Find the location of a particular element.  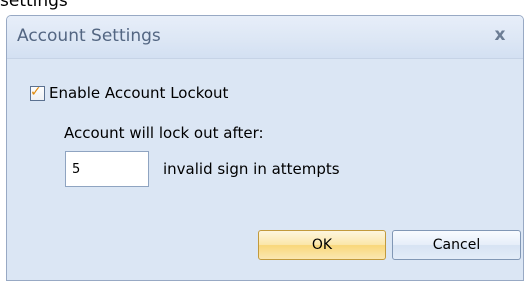

attempts-input is located at coordinates (107, 169).